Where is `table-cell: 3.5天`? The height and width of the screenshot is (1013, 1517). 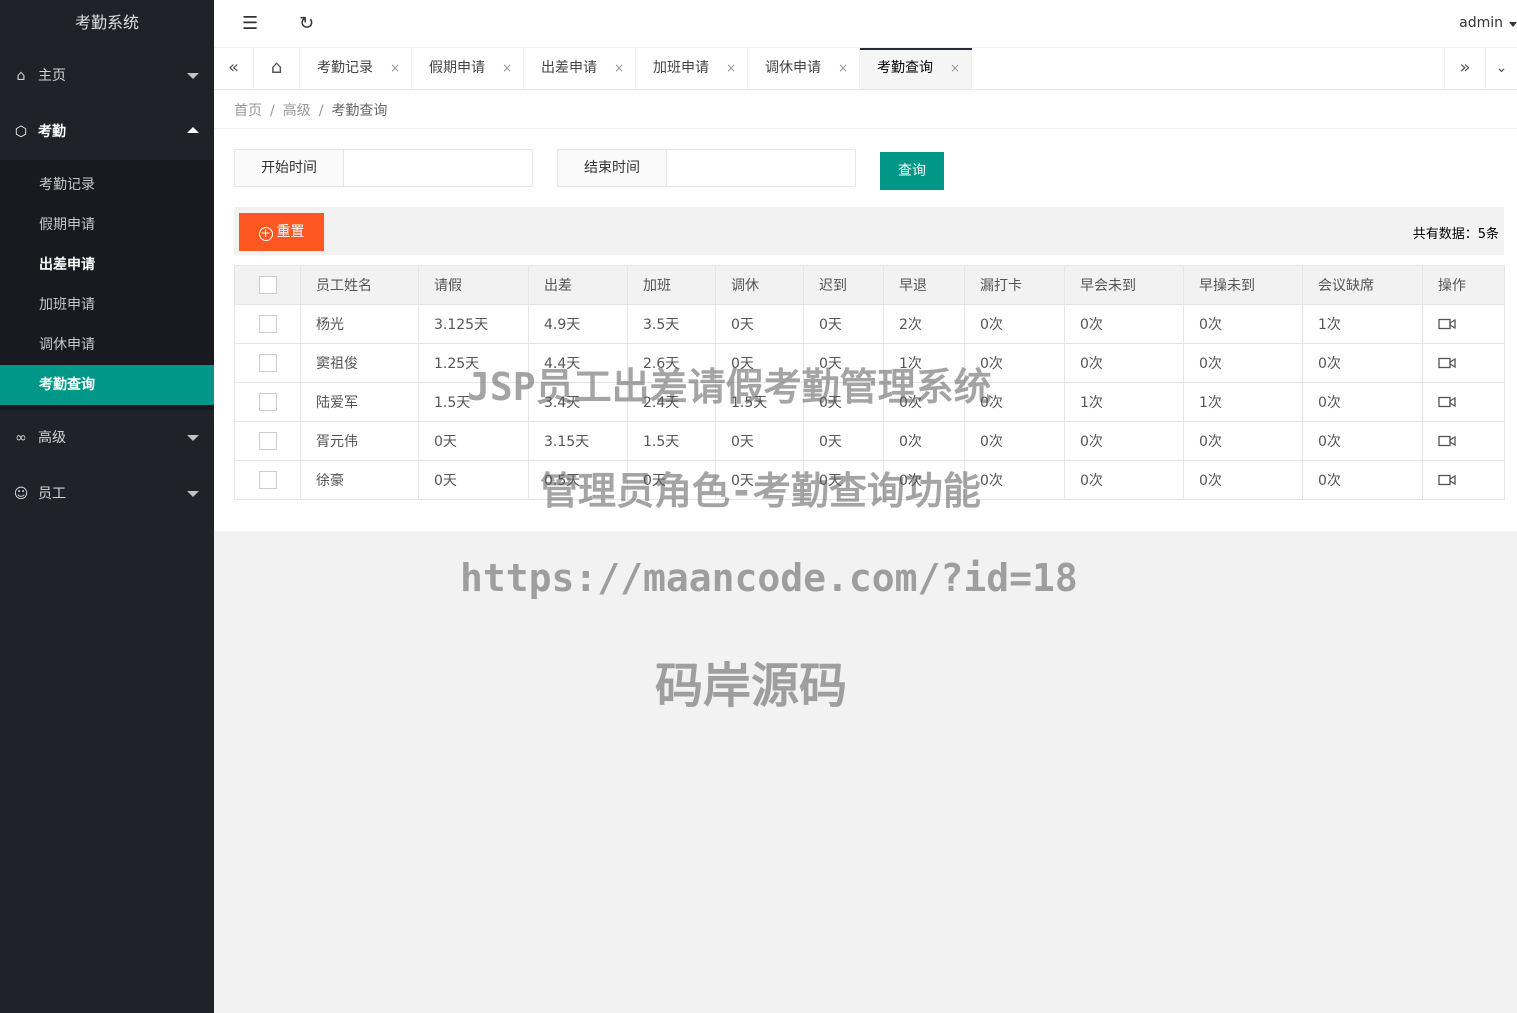
table-cell: 3.5天 is located at coordinates (671, 324).